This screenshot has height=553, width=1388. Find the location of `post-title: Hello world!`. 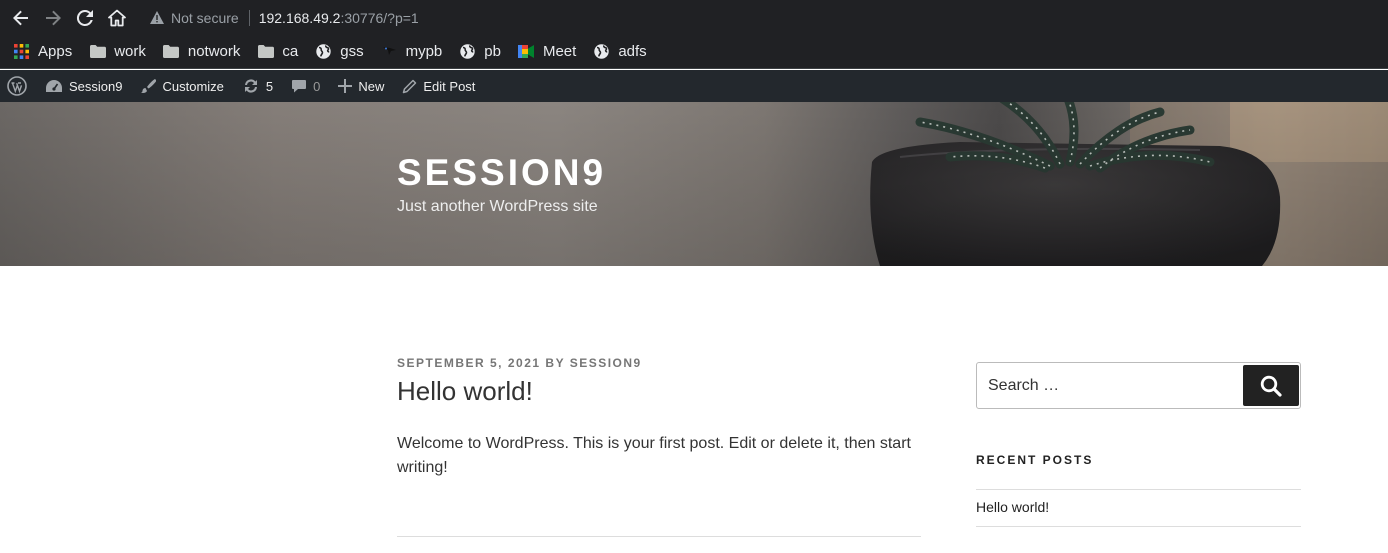

post-title: Hello world! is located at coordinates (465, 391).